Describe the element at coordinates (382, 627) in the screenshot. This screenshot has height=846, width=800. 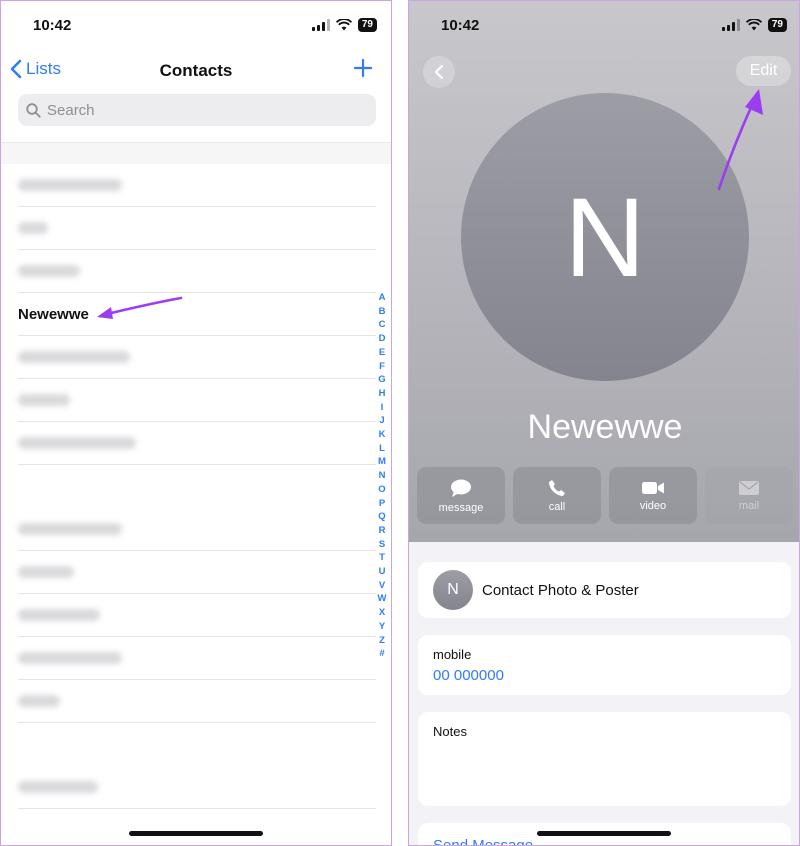
I see `index-letter: Y` at that location.